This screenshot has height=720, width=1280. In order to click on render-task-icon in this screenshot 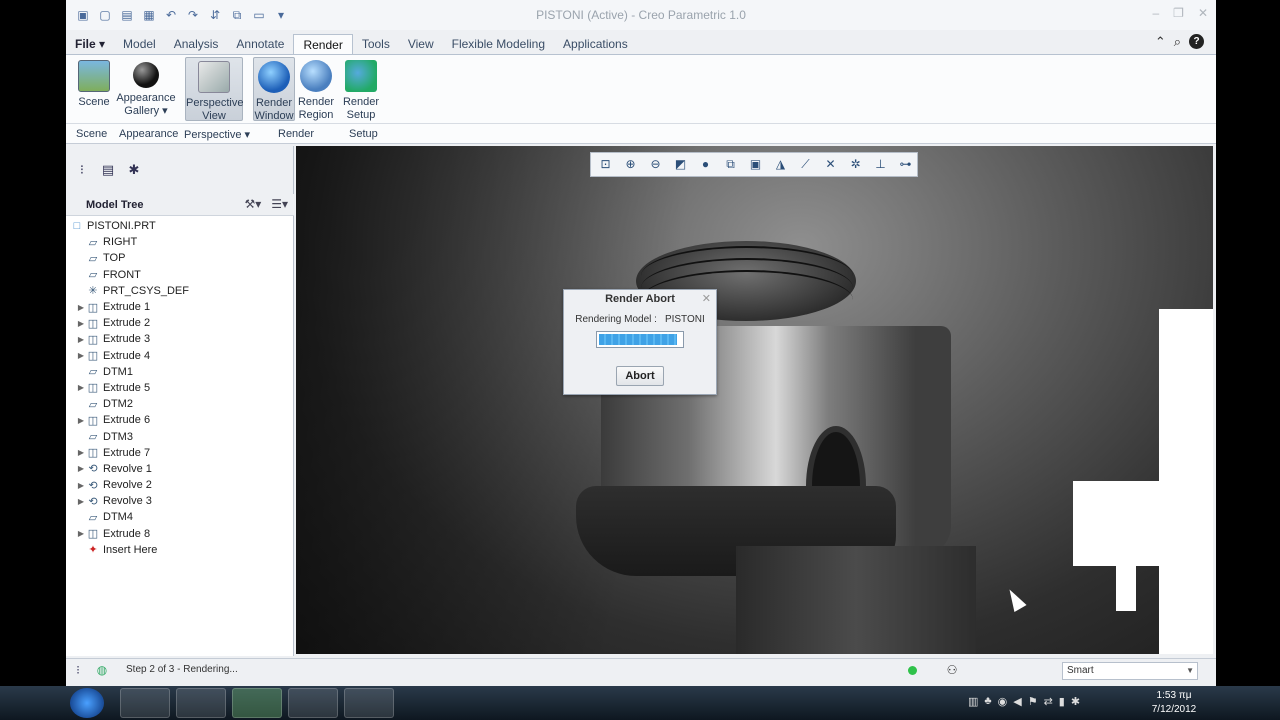, I will do `click(369, 703)`.